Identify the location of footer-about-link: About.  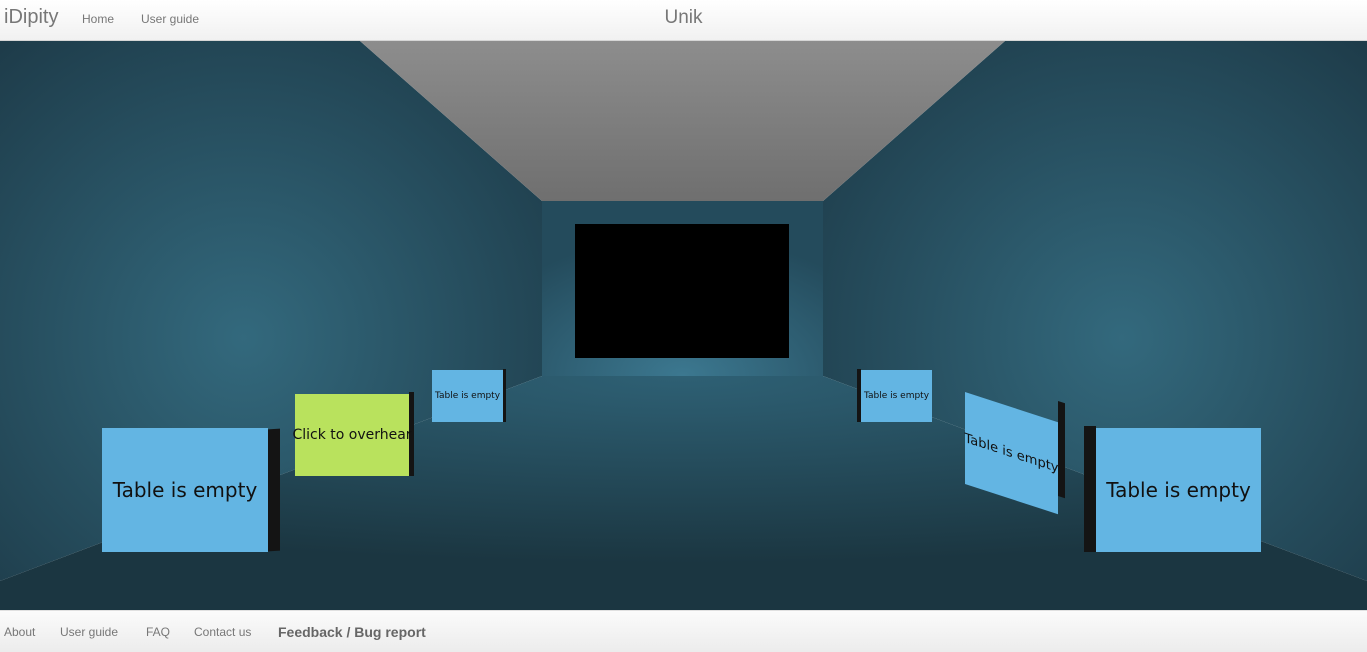
(19, 632).